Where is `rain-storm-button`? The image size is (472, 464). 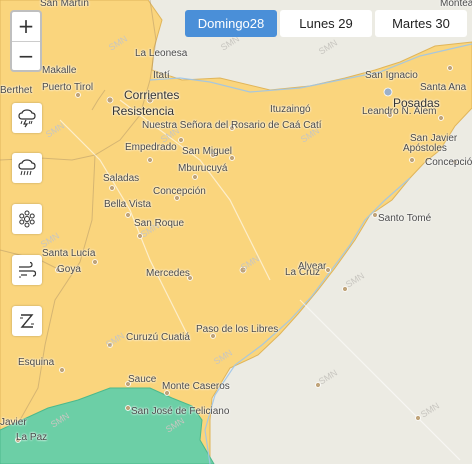 rain-storm-button is located at coordinates (27, 118).